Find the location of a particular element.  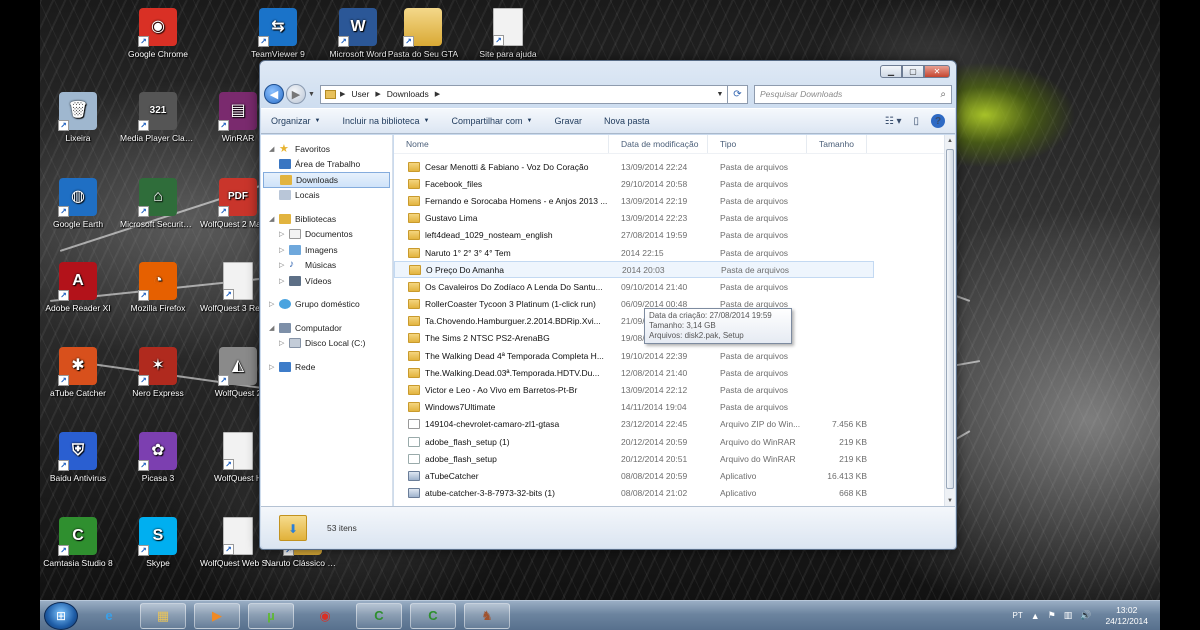

network-status-icon: ▥ is located at coordinates (1068, 615).